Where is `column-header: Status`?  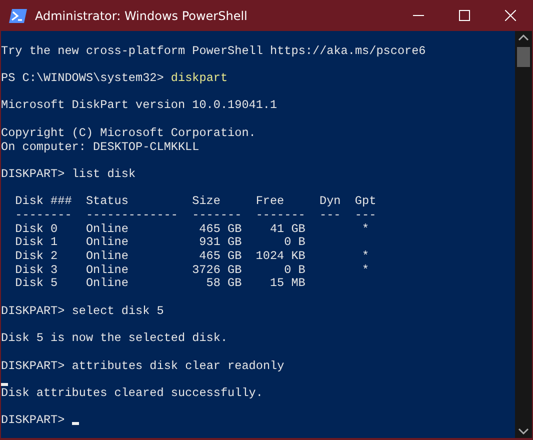
column-header: Status is located at coordinates (108, 202).